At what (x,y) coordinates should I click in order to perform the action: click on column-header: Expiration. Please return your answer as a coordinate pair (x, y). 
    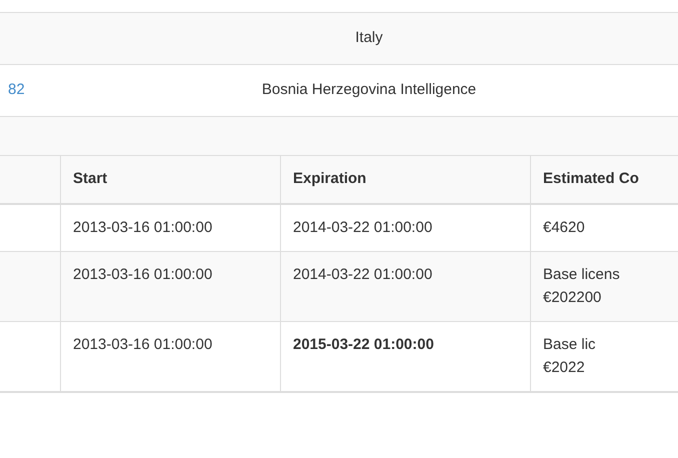
    Looking at the image, I should click on (405, 180).